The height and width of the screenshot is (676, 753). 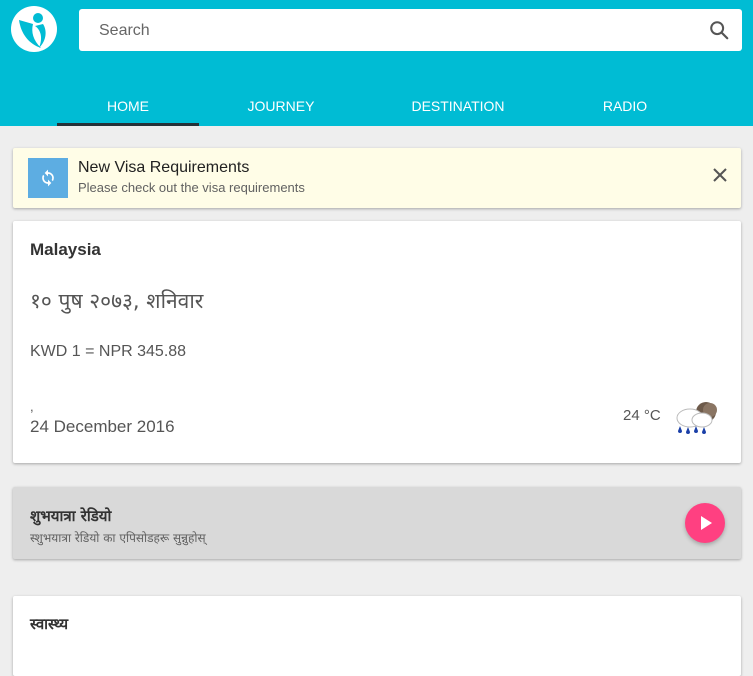 I want to click on search-icon, so click(x=719, y=30).